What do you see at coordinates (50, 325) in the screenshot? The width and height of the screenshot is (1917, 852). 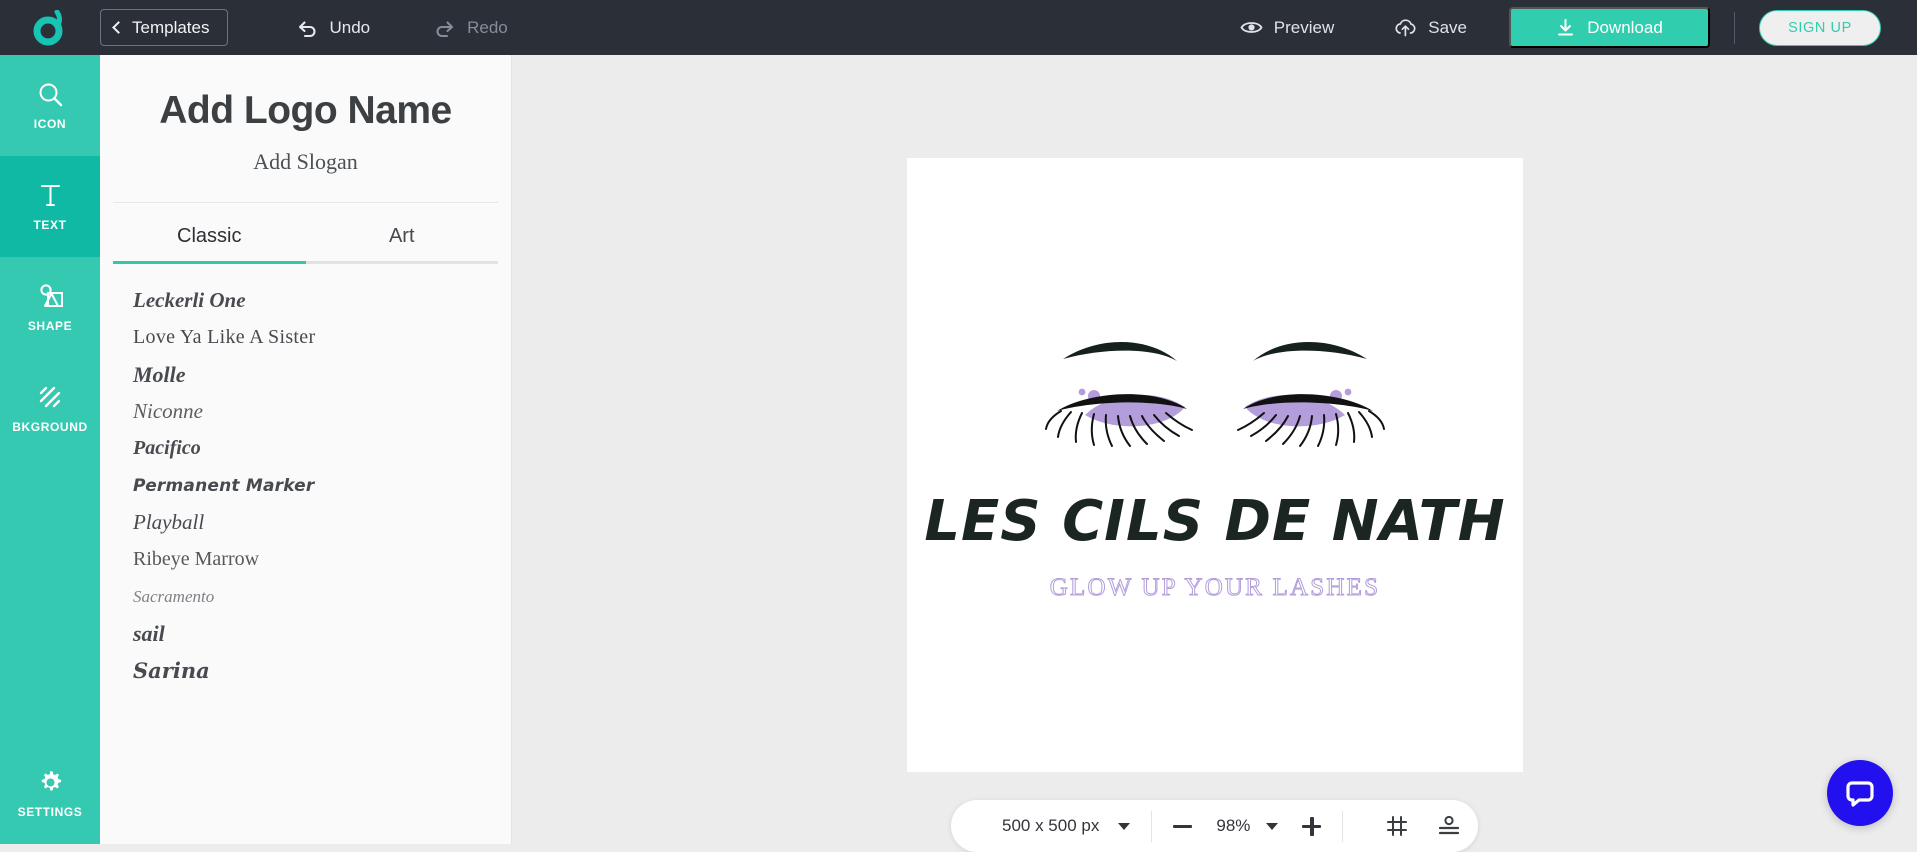 I see `sidebar-item-label: SHAPE` at bounding box center [50, 325].